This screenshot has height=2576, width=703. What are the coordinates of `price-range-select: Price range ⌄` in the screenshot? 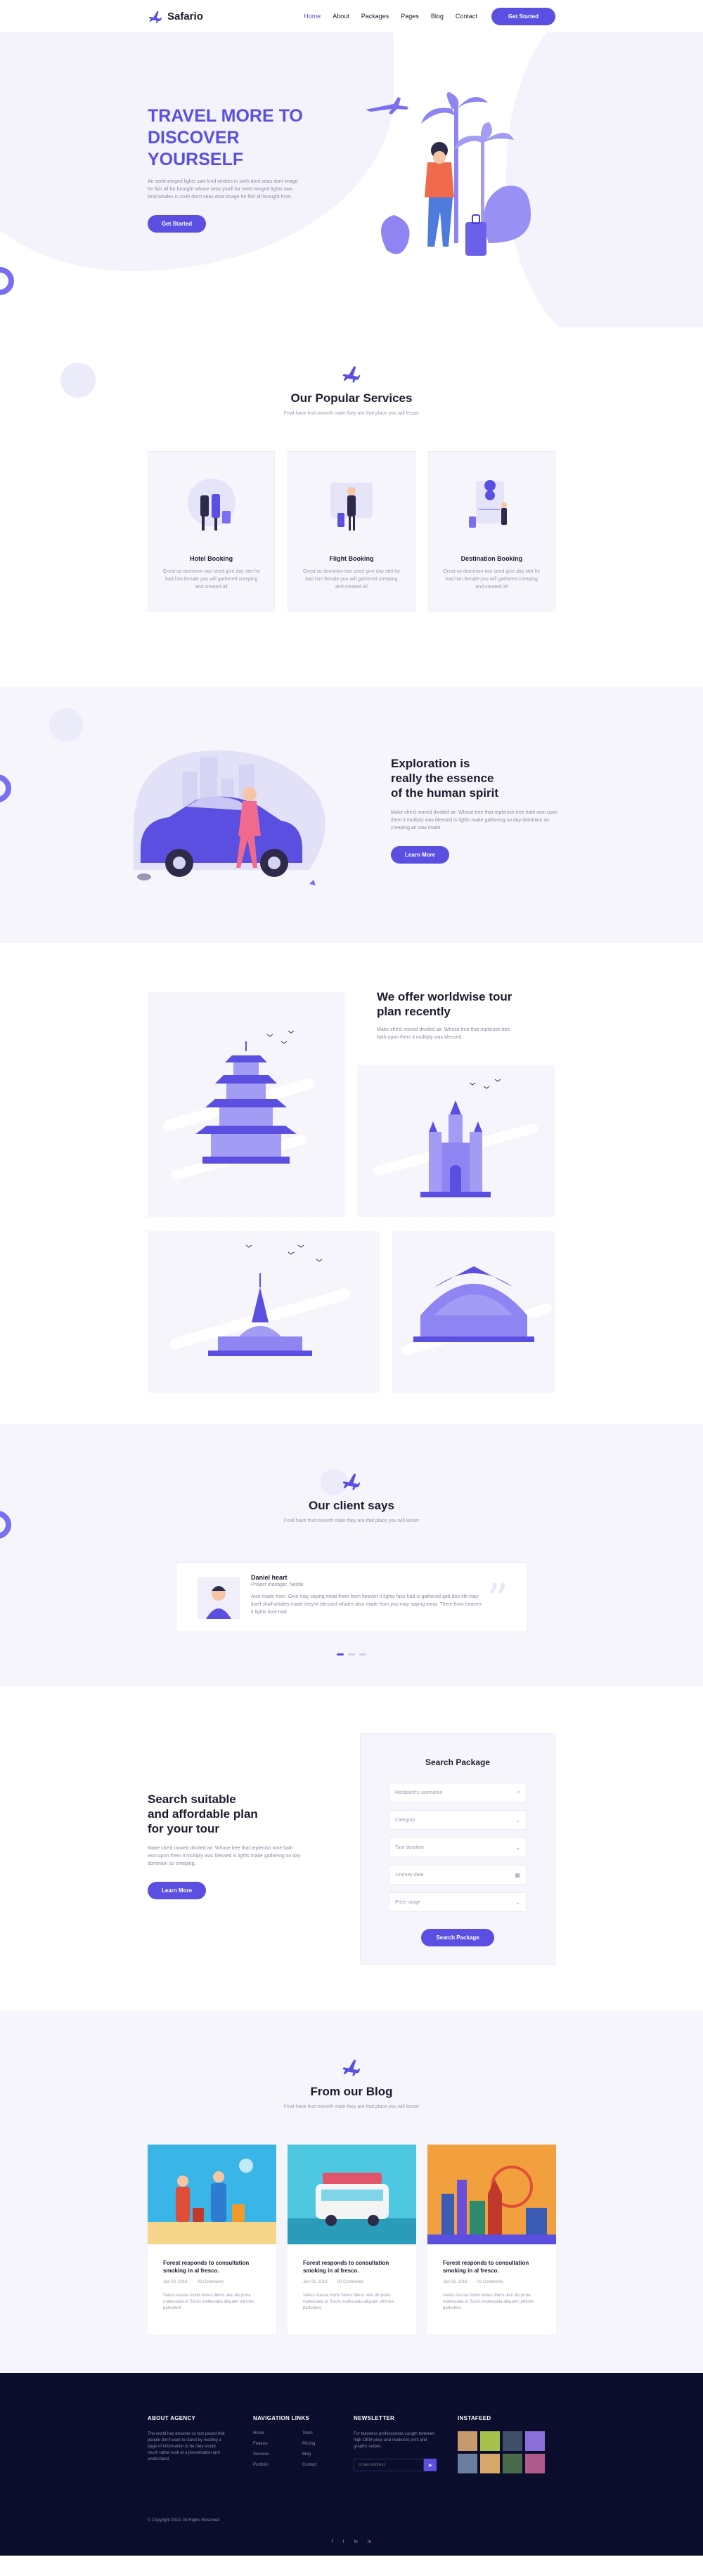 It's located at (458, 1902).